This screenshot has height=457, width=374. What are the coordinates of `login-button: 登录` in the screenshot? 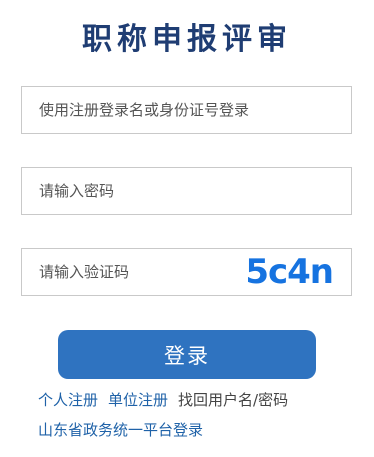 It's located at (187, 354).